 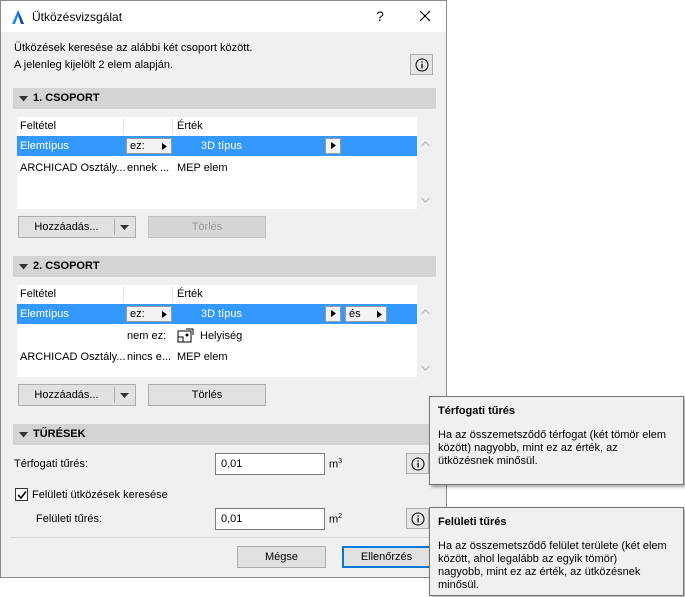 I want to click on logic-operator-dropdown: és, so click(x=366, y=314).